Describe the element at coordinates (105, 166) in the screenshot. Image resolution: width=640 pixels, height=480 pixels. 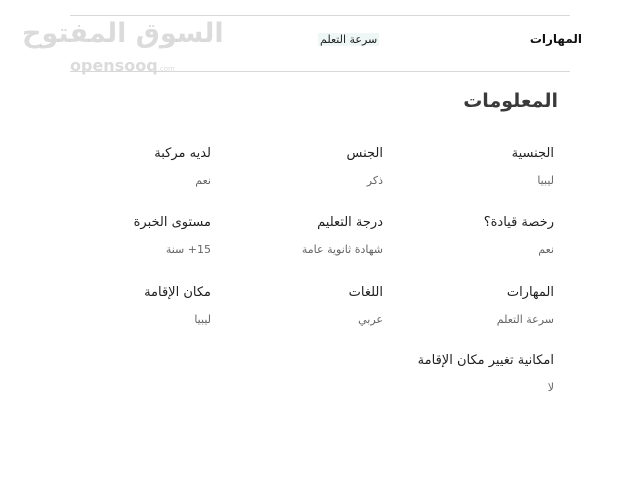
I see `field-has-vehicle: لديه مركبة نعم` at that location.